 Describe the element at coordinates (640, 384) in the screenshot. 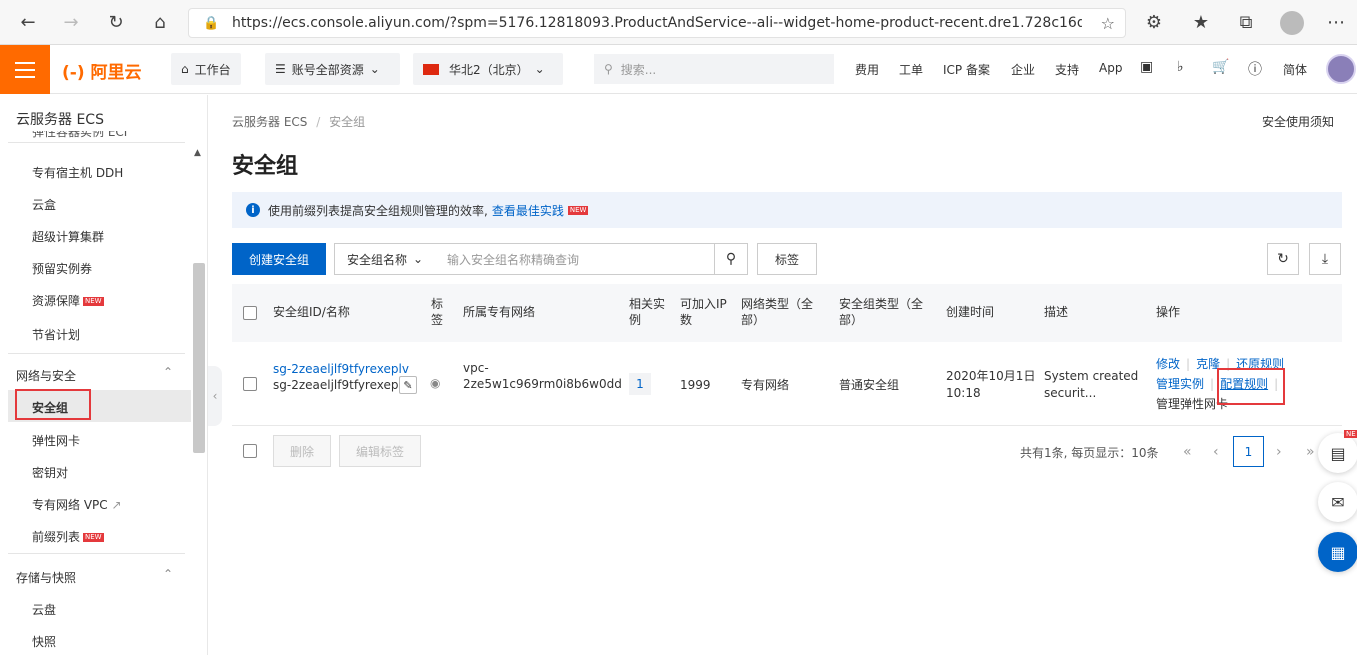

I see `related-instances-count: 1` at that location.